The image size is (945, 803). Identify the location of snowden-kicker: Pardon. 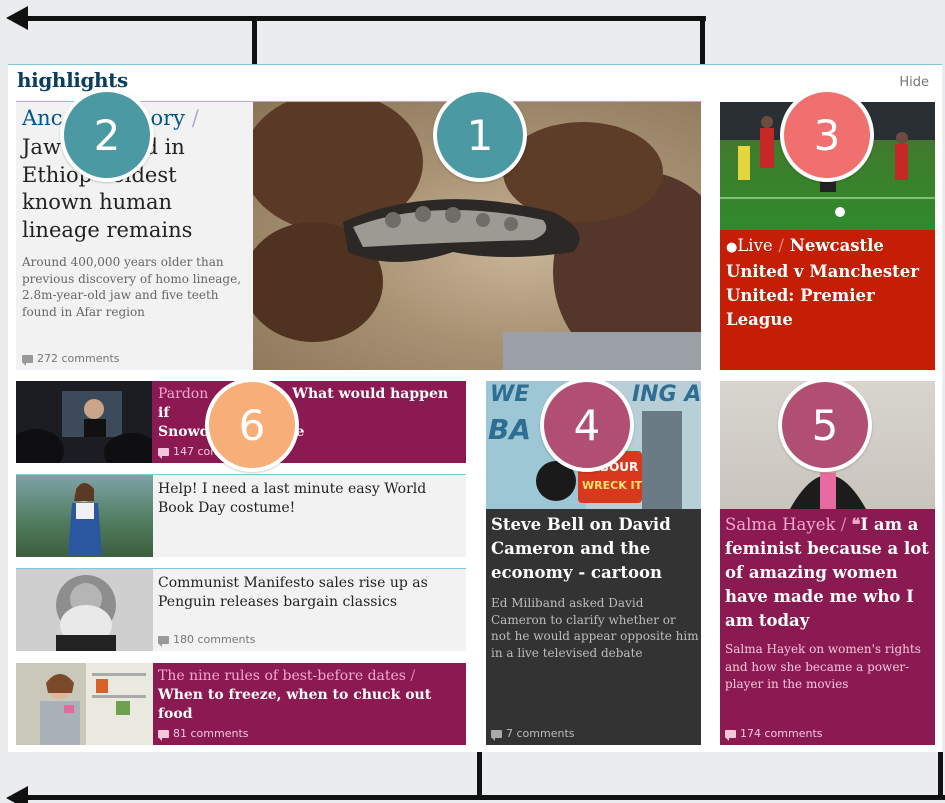
(183, 394).